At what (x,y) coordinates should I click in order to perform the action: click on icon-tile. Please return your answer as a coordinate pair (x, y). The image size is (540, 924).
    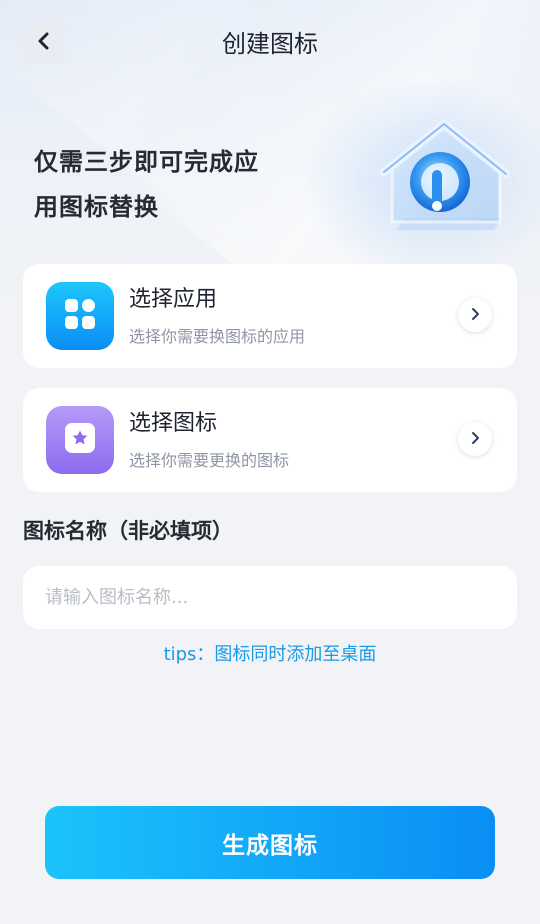
    Looking at the image, I should click on (80, 440).